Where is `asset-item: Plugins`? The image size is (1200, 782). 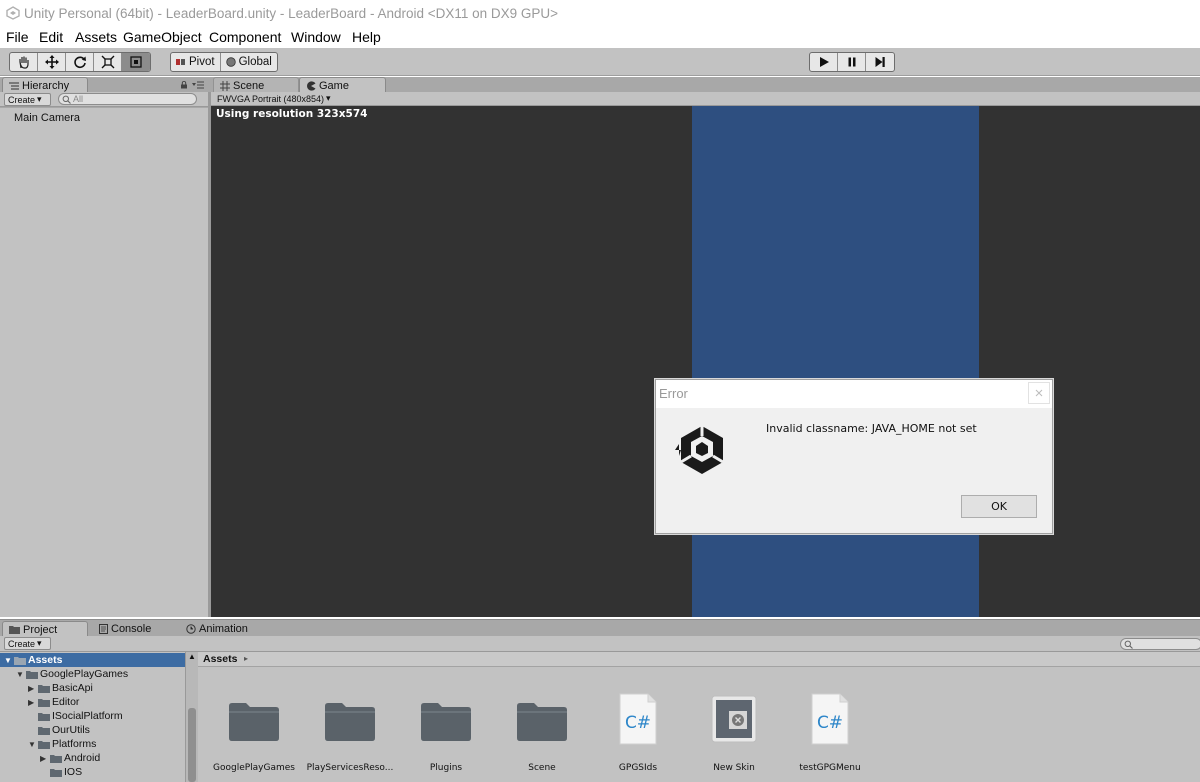 asset-item: Plugins is located at coordinates (446, 734).